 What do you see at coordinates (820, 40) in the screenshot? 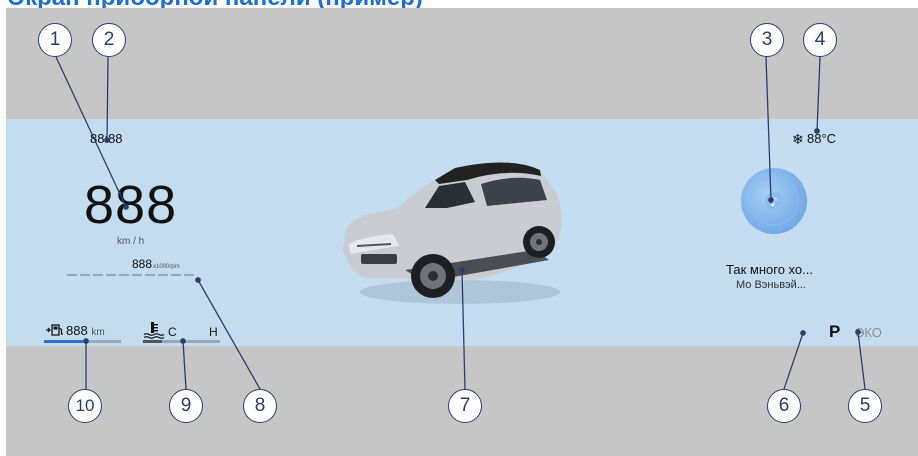
I see `callout-4: 4` at bounding box center [820, 40].